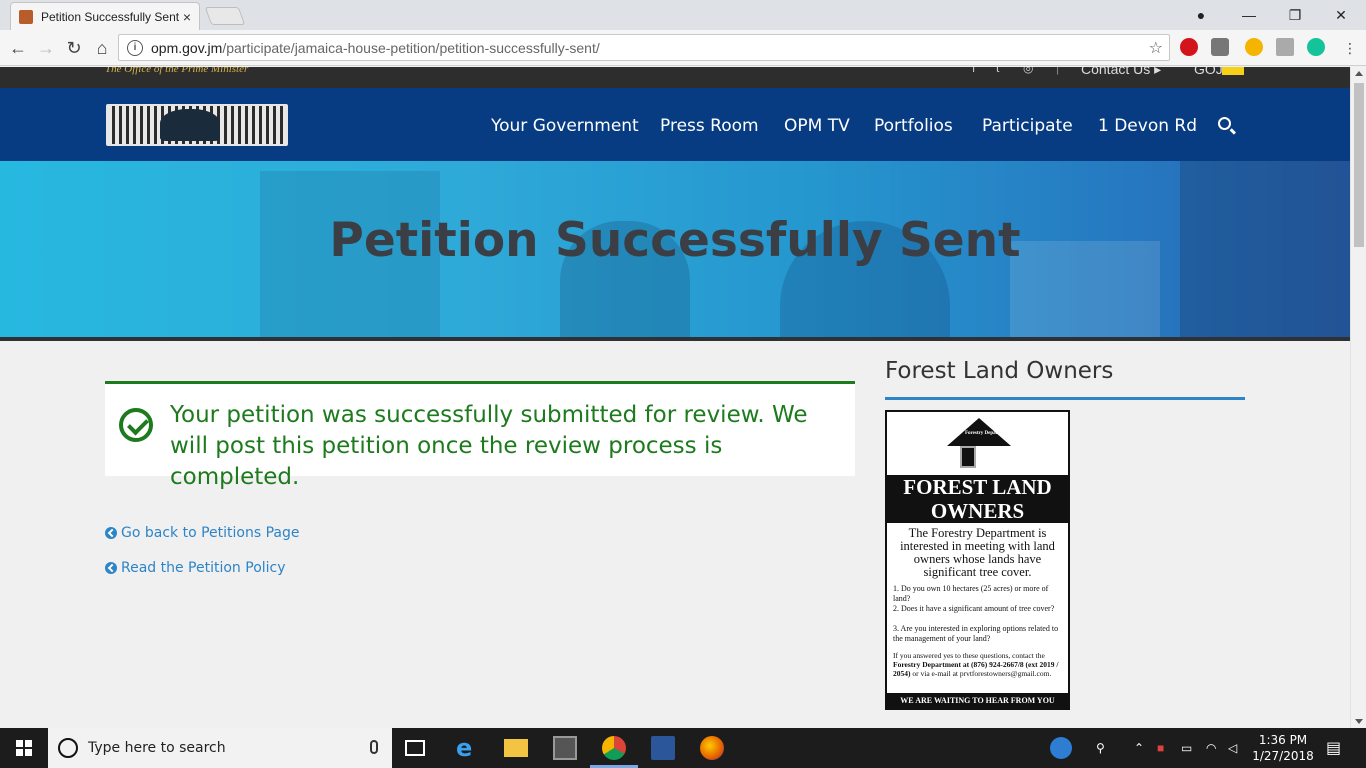  What do you see at coordinates (1189, 47) in the screenshot?
I see `opera-extension-icon` at bounding box center [1189, 47].